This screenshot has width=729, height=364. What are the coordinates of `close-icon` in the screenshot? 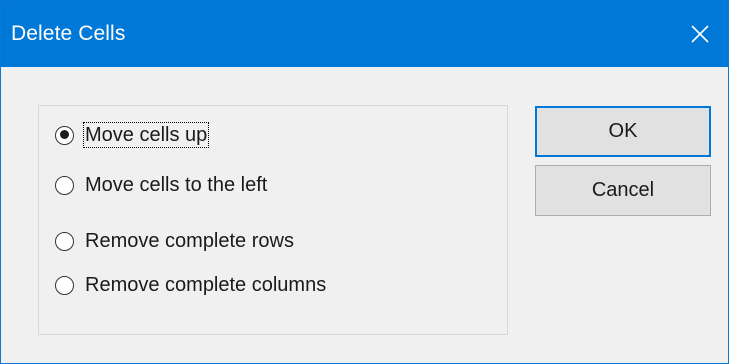 It's located at (700, 34).